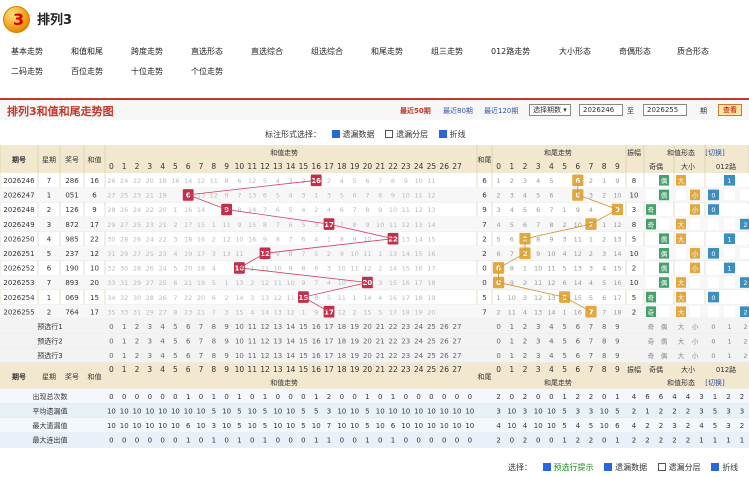  What do you see at coordinates (111, 369) in the screenshot?
I see `header-hz-digit-2: 0` at bounding box center [111, 369].